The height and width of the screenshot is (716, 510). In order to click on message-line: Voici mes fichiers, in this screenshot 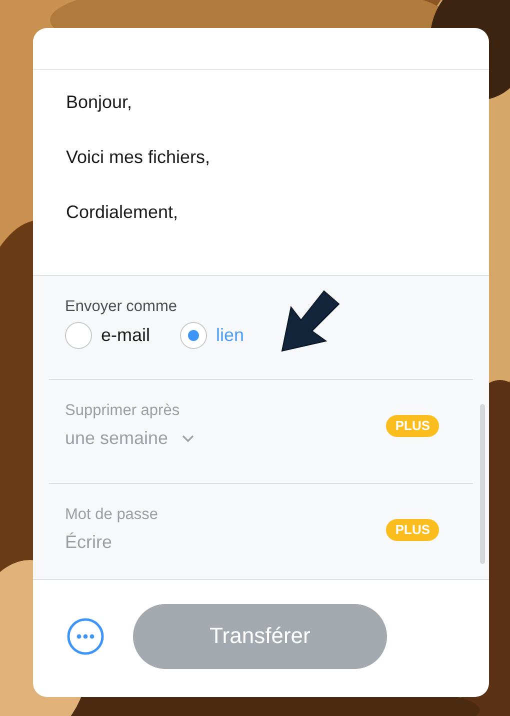, I will do `click(139, 157)`.